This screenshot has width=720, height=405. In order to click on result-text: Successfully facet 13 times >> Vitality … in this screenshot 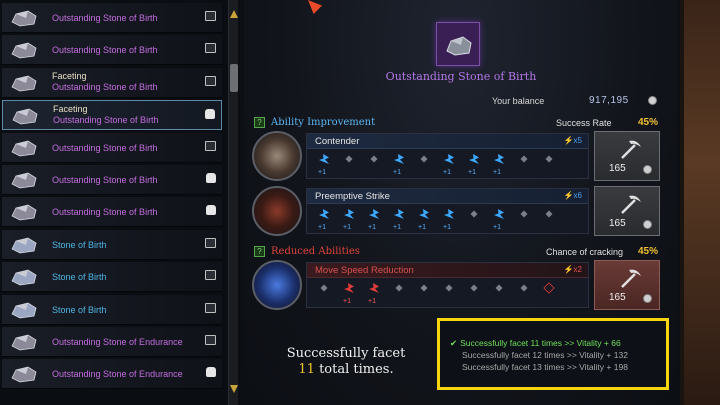, I will do `click(545, 367)`.